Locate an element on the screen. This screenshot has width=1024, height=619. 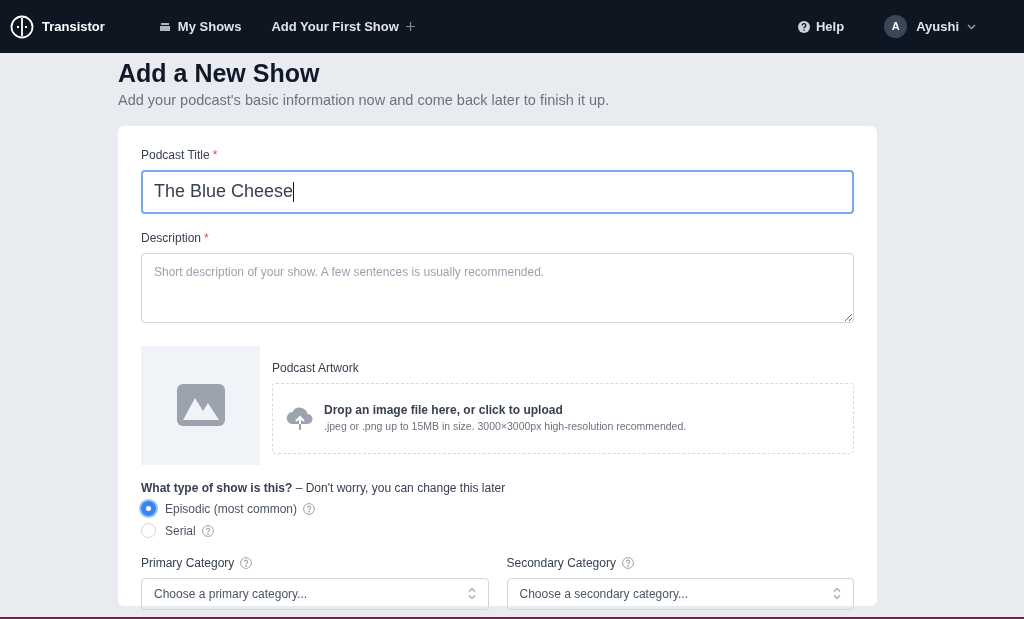
page-title: Add a New Show is located at coordinates (219, 73).